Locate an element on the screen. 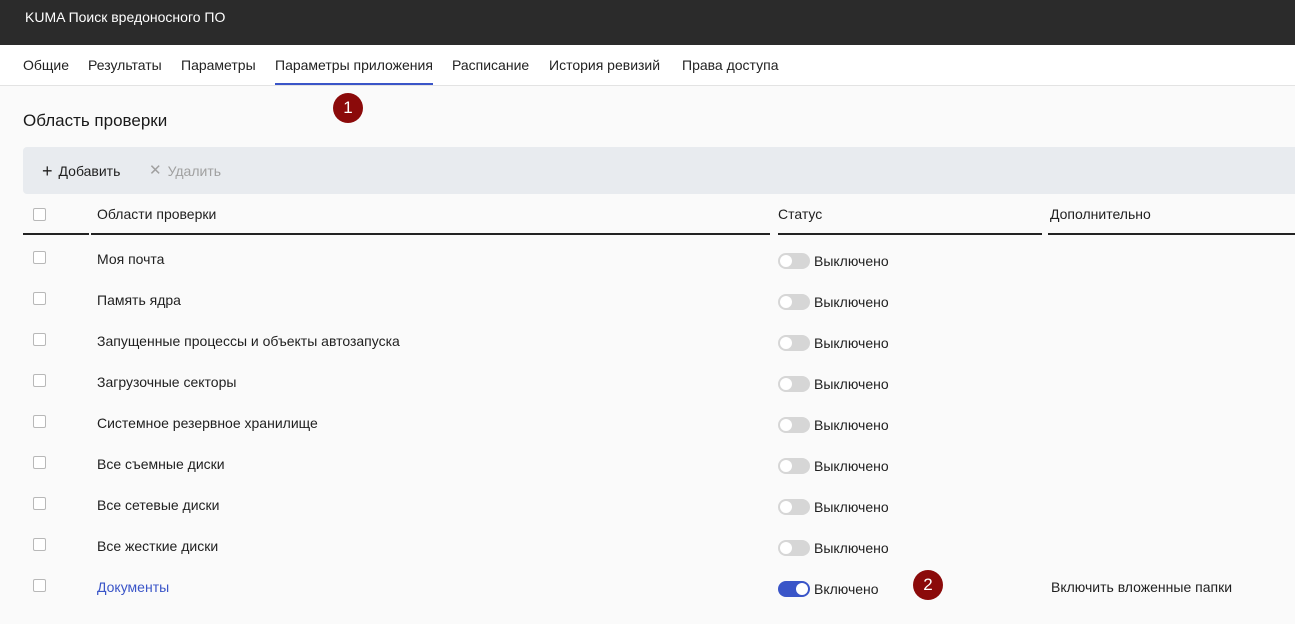  scan-area-name: Память ядра is located at coordinates (139, 300).